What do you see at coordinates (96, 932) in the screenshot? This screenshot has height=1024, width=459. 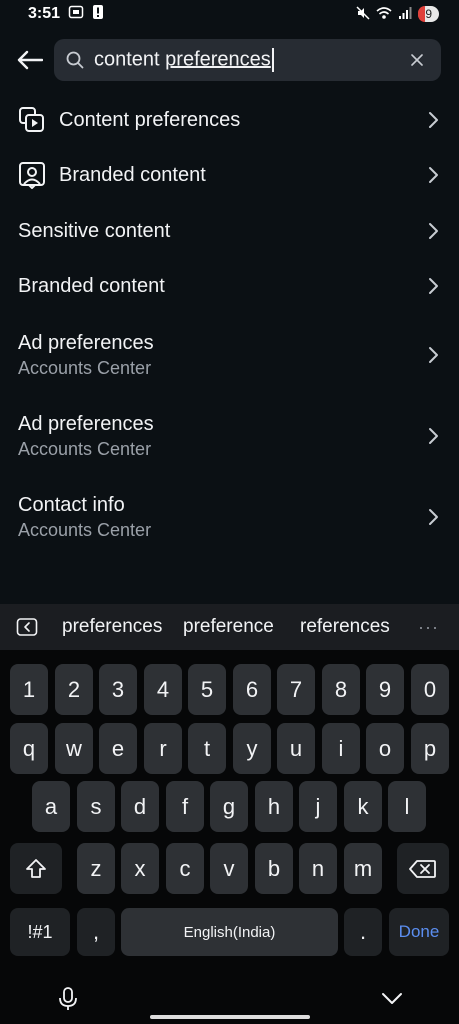 I see `comma-key: ,` at bounding box center [96, 932].